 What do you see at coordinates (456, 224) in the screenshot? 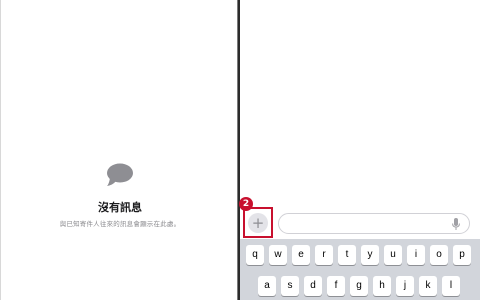
I see `microphone-icon` at bounding box center [456, 224].